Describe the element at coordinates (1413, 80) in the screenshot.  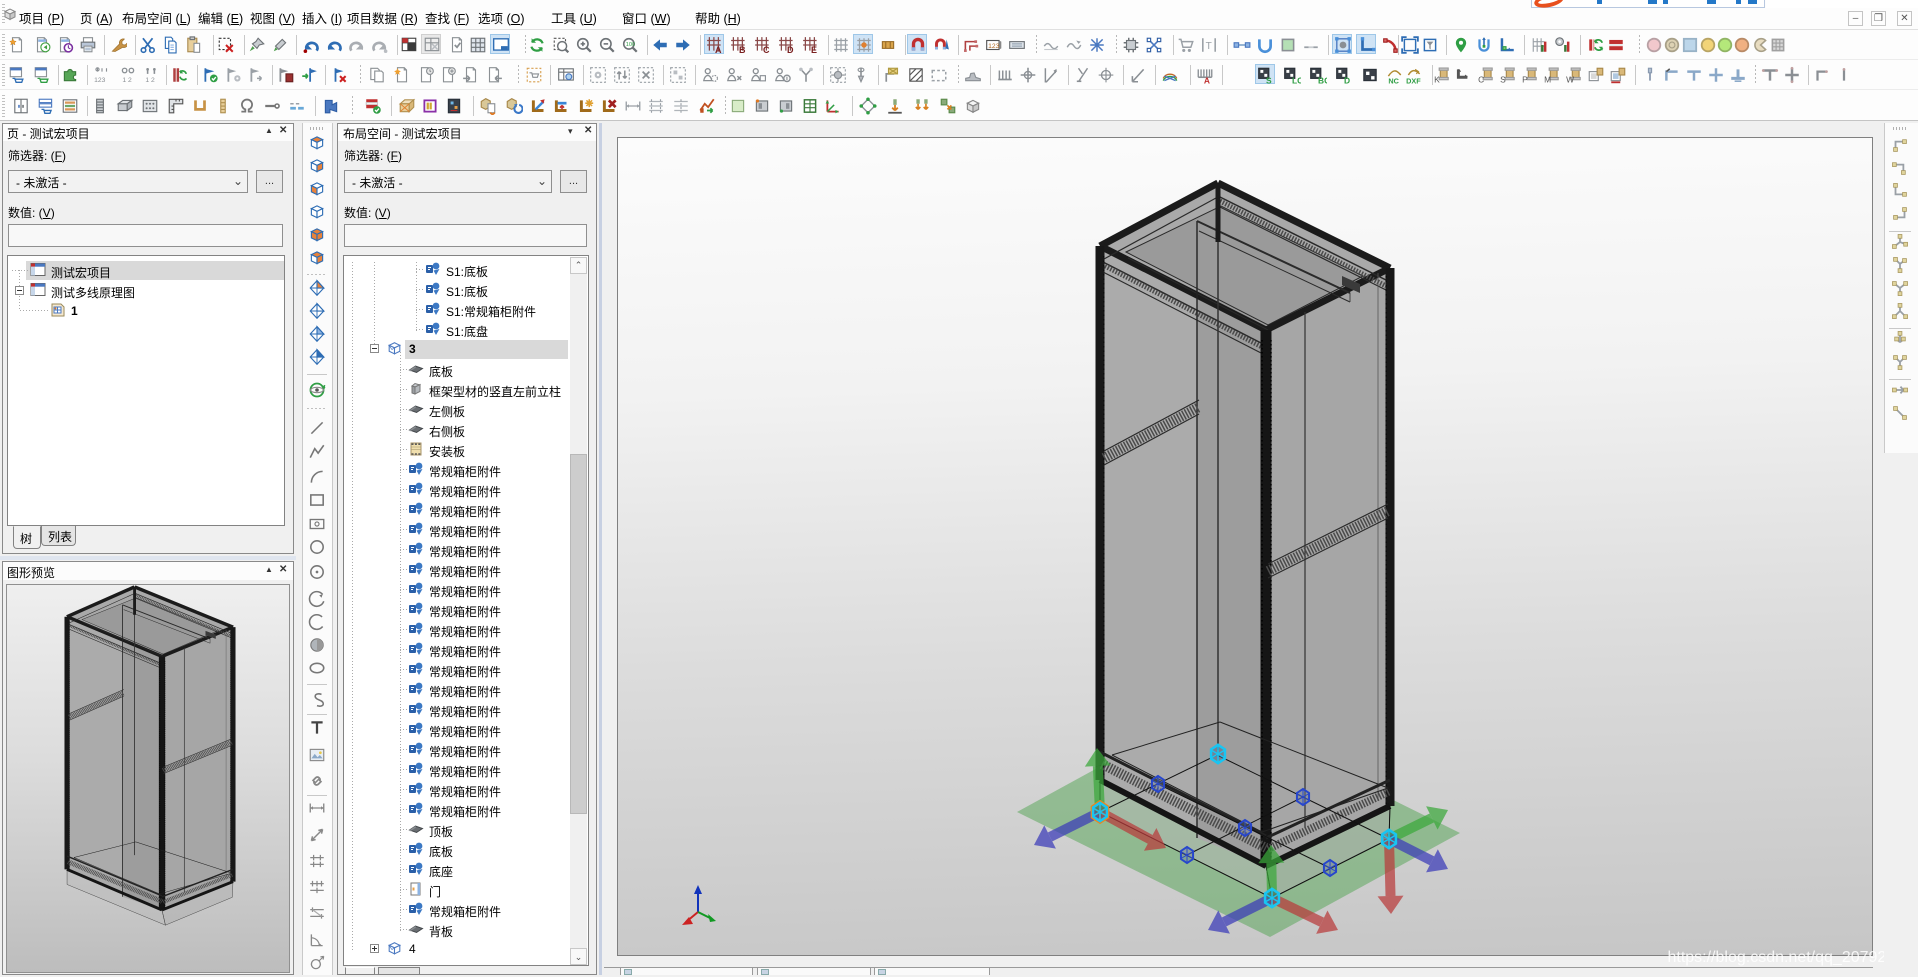
I see `svg-text: DXF` at that location.